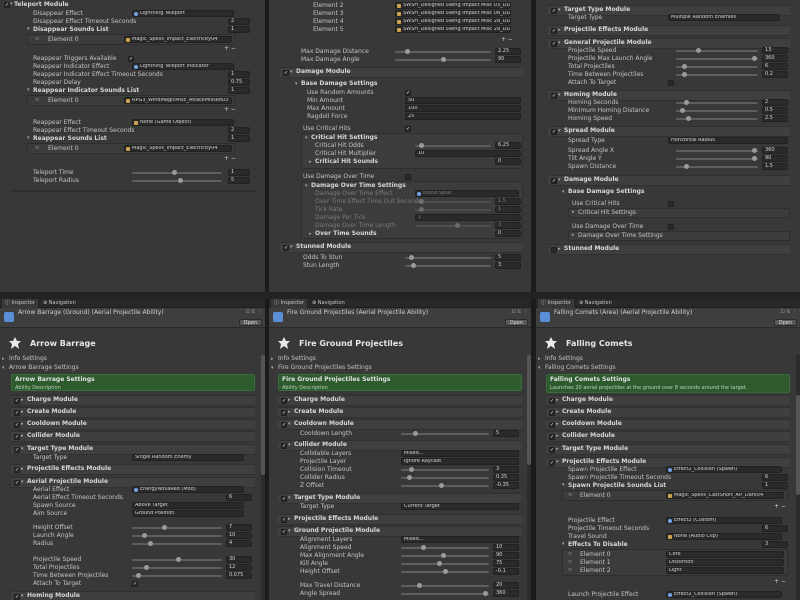 The image size is (800, 600). What do you see at coordinates (506, 555) in the screenshot?
I see `max-alignment-angle-field: 90` at bounding box center [506, 555].